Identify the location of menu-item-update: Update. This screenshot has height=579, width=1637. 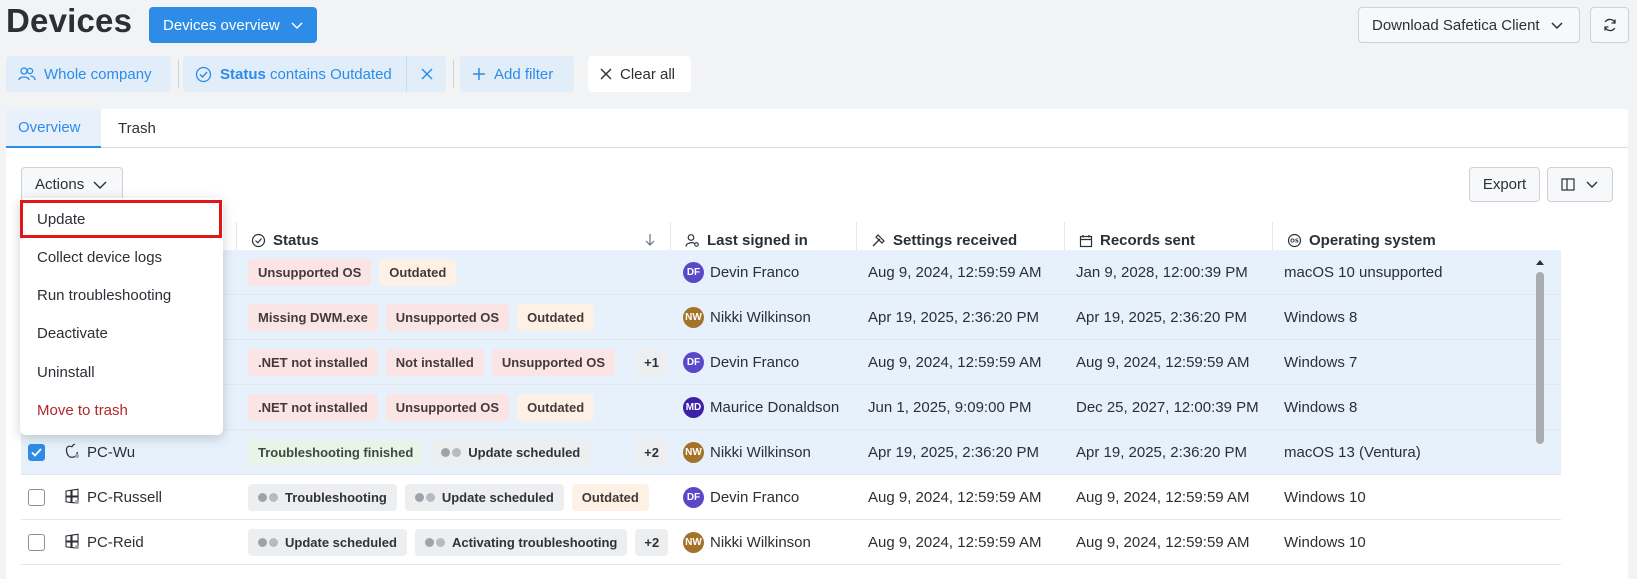
(121, 219).